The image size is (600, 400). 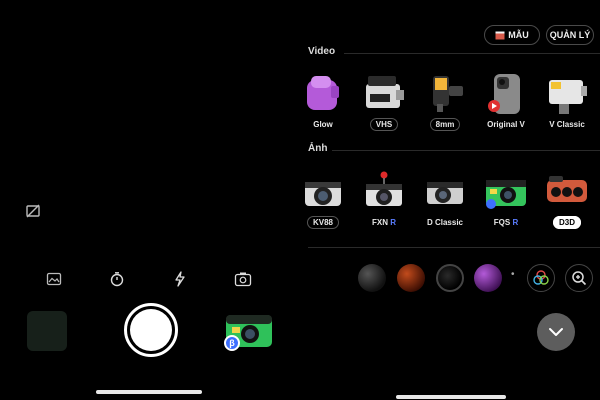 I want to click on shutter-inner, so click(x=151, y=330).